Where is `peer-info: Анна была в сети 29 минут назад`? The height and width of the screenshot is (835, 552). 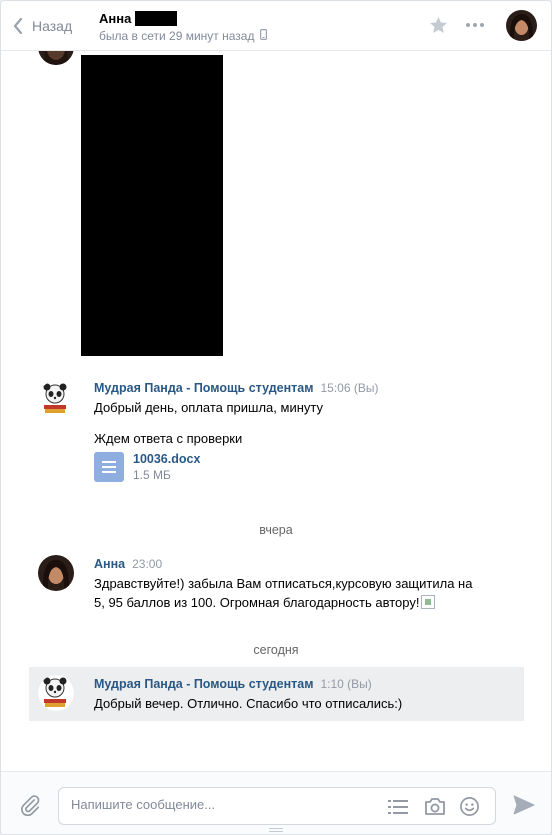
peer-info: Анна была в сети 29 минут назад is located at coordinates (183, 26).